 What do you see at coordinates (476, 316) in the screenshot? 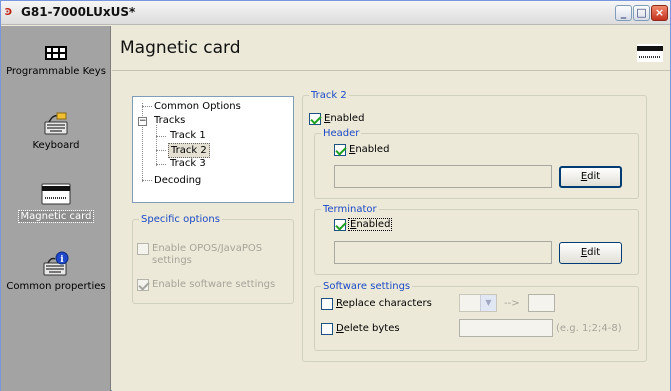
I see `software-settings-group: Software settings` at bounding box center [476, 316].